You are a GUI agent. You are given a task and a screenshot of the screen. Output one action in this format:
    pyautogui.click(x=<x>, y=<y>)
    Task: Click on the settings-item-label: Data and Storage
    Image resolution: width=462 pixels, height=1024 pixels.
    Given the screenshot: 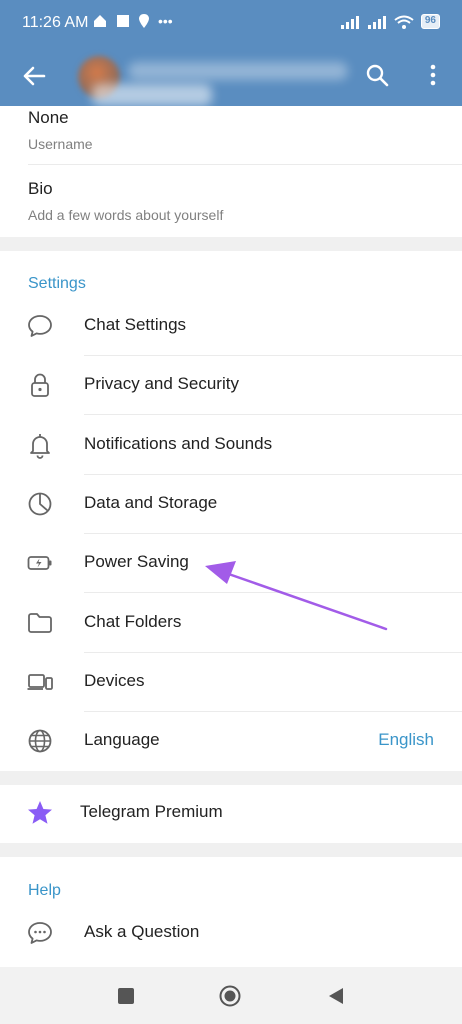 What is the action you would take?
    pyautogui.click(x=151, y=502)
    